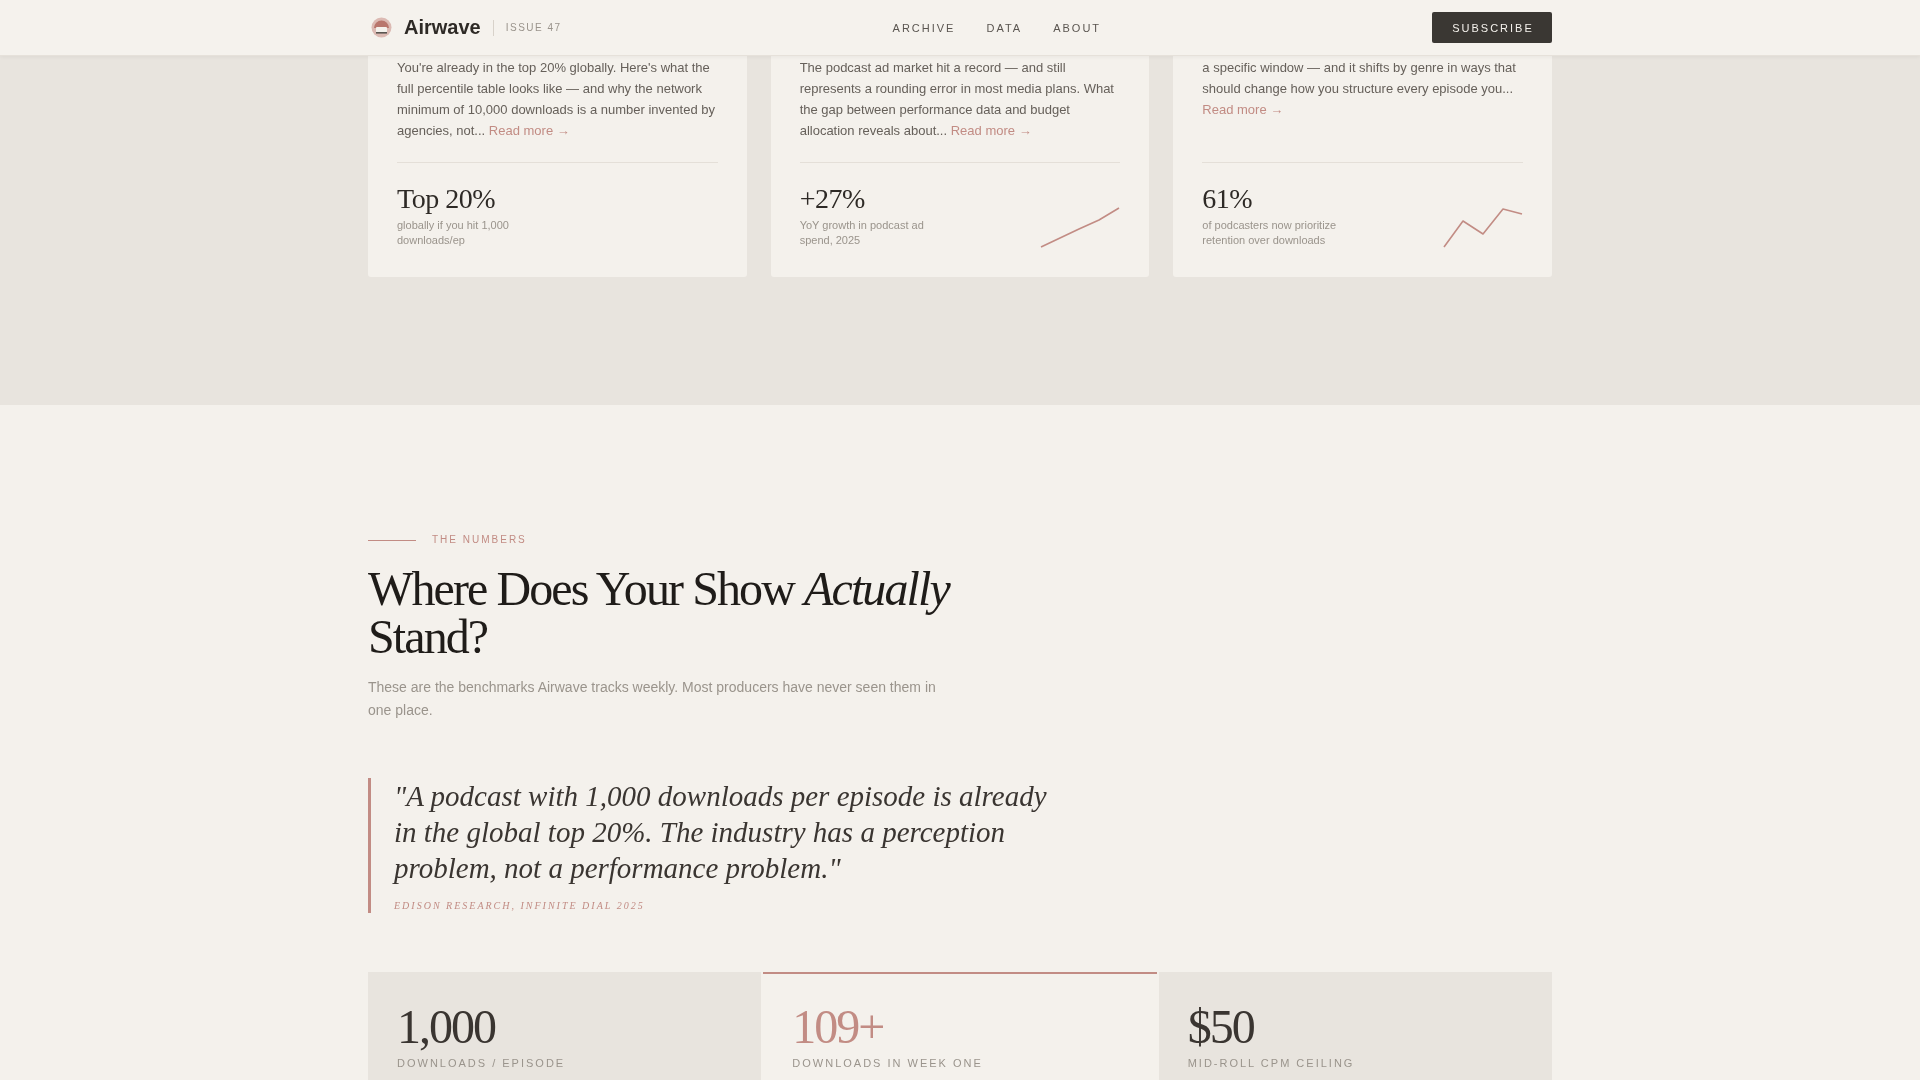 Image resolution: width=1920 pixels, height=1080 pixels. I want to click on stat-value: Top 20%, so click(446, 199).